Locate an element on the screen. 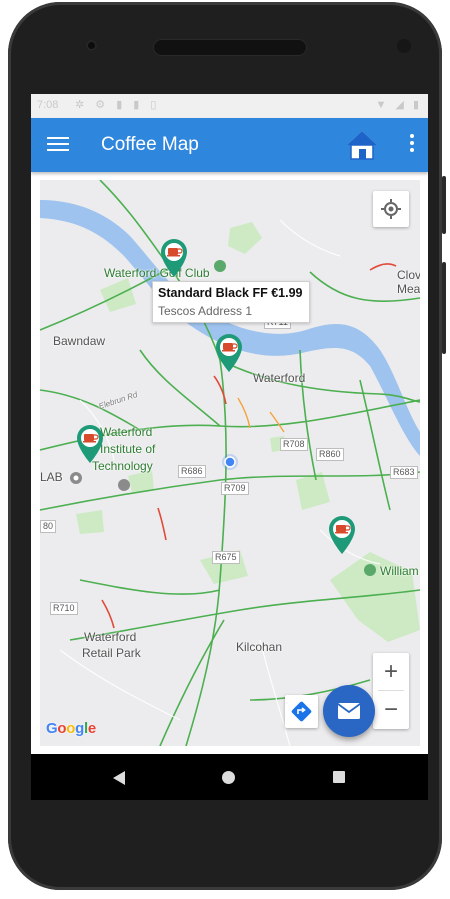 The width and height of the screenshot is (450, 899). map-label-lab: LAB is located at coordinates (51, 477).